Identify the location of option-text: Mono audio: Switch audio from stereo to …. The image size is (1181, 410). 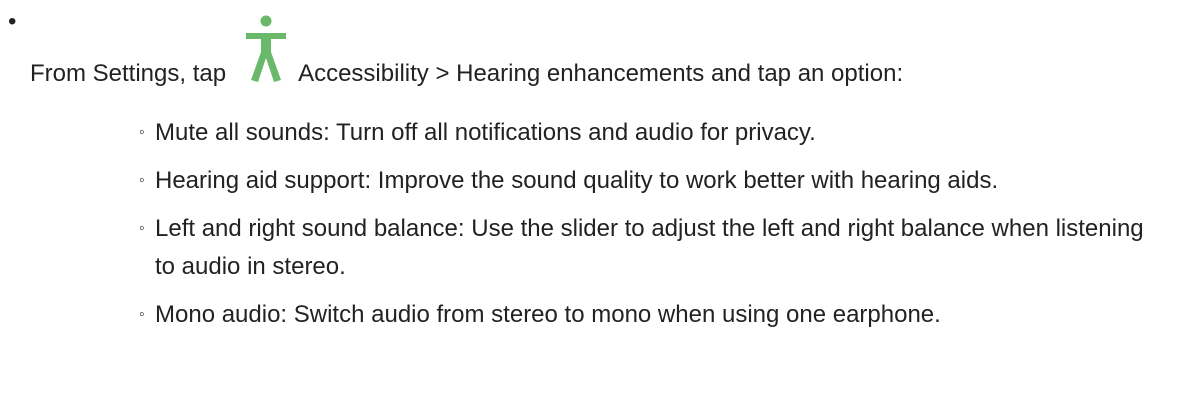
(548, 314).